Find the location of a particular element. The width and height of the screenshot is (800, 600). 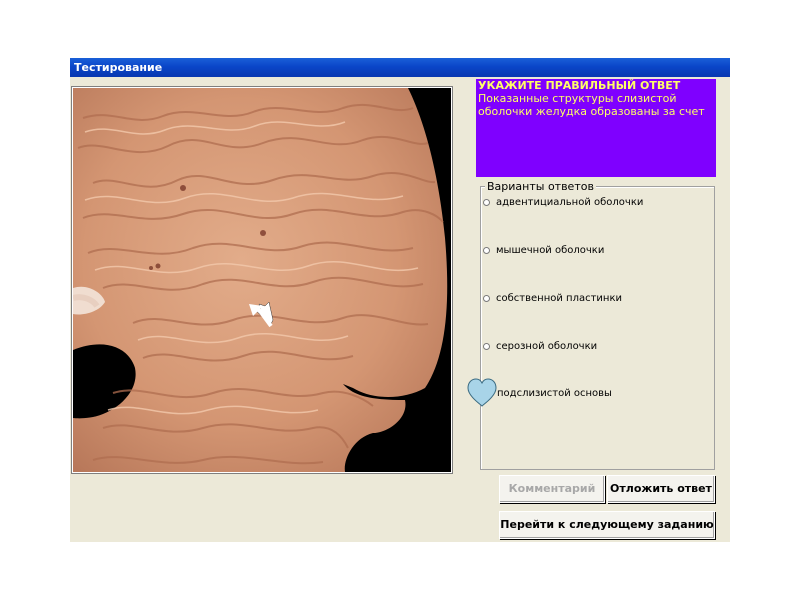

postpone-answer-button: Отложить ответ is located at coordinates (661, 489).